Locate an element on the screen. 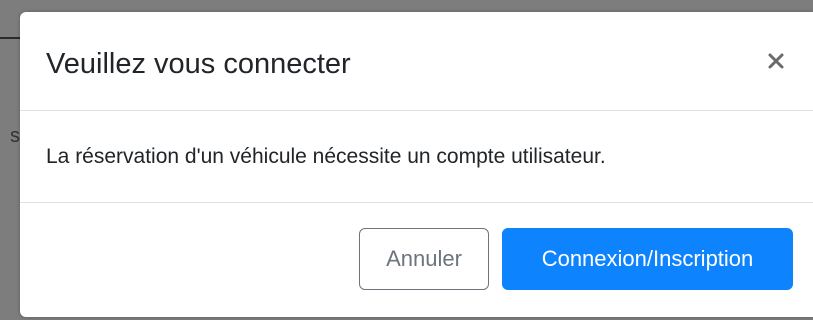 The height and width of the screenshot is (320, 813). modal-title: Veuillez vous connecter is located at coordinates (198, 64).